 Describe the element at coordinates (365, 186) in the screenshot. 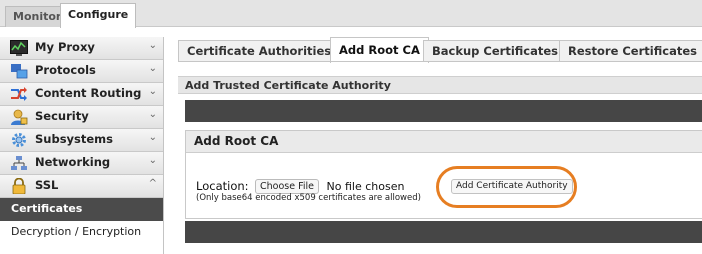

I see `no-file-text: No file chosen` at that location.